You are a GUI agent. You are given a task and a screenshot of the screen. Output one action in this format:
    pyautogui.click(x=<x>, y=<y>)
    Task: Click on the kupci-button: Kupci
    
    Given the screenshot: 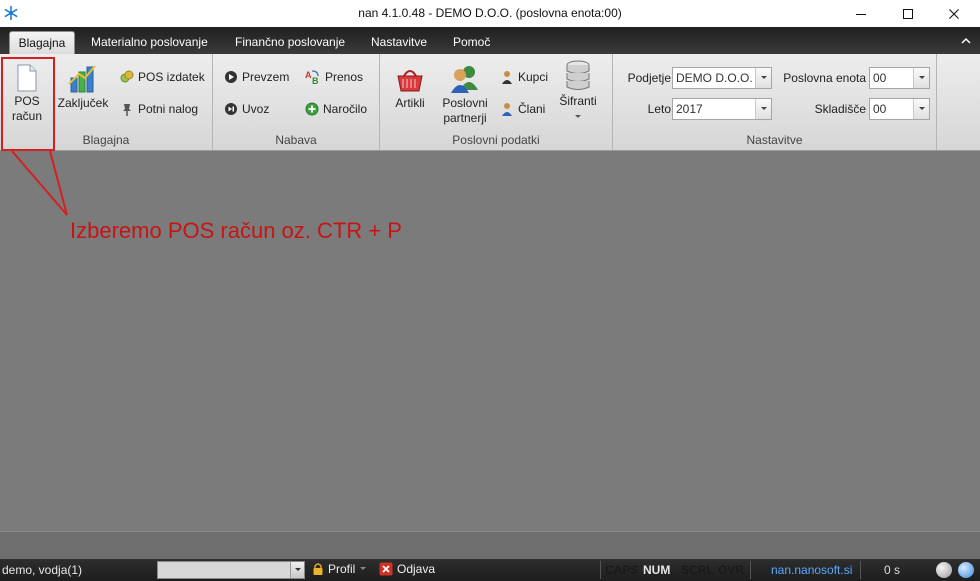 What is the action you would take?
    pyautogui.click(x=524, y=77)
    